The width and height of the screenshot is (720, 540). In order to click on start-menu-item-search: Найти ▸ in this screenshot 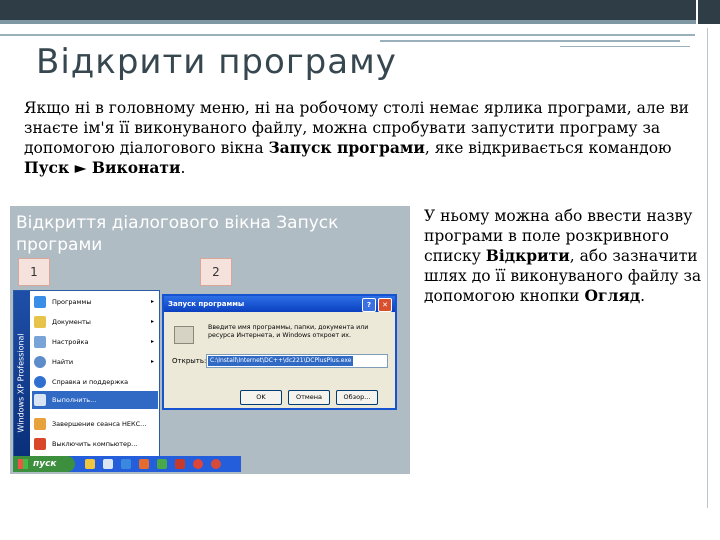, I will do `click(95, 362)`.